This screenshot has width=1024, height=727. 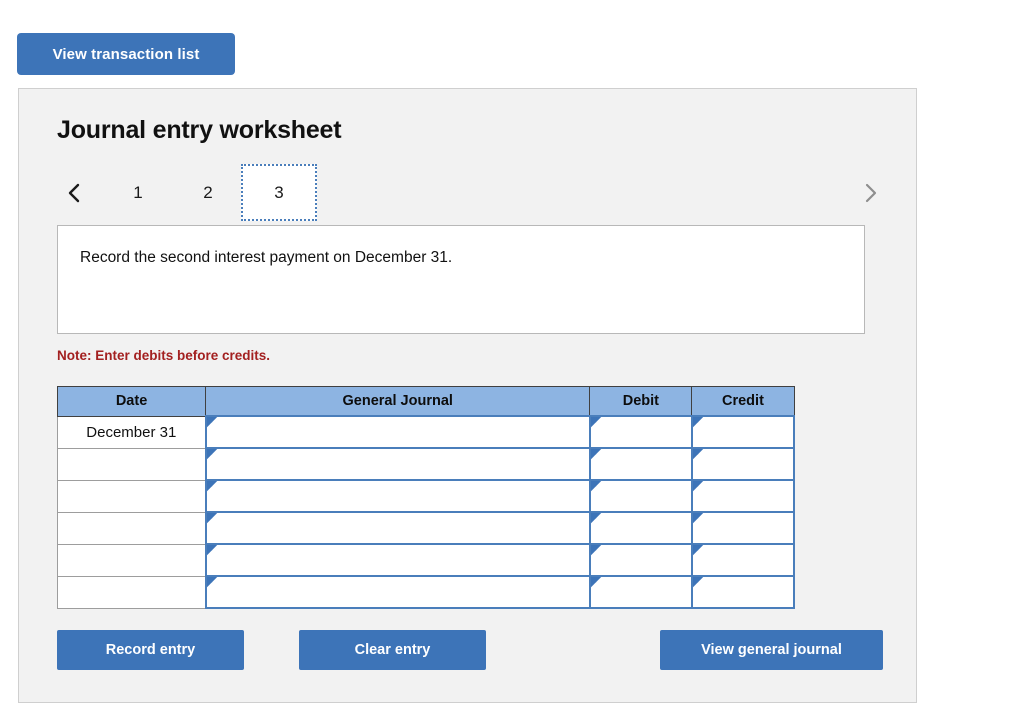 What do you see at coordinates (641, 401) in the screenshot?
I see `column-header-debit: Debit` at bounding box center [641, 401].